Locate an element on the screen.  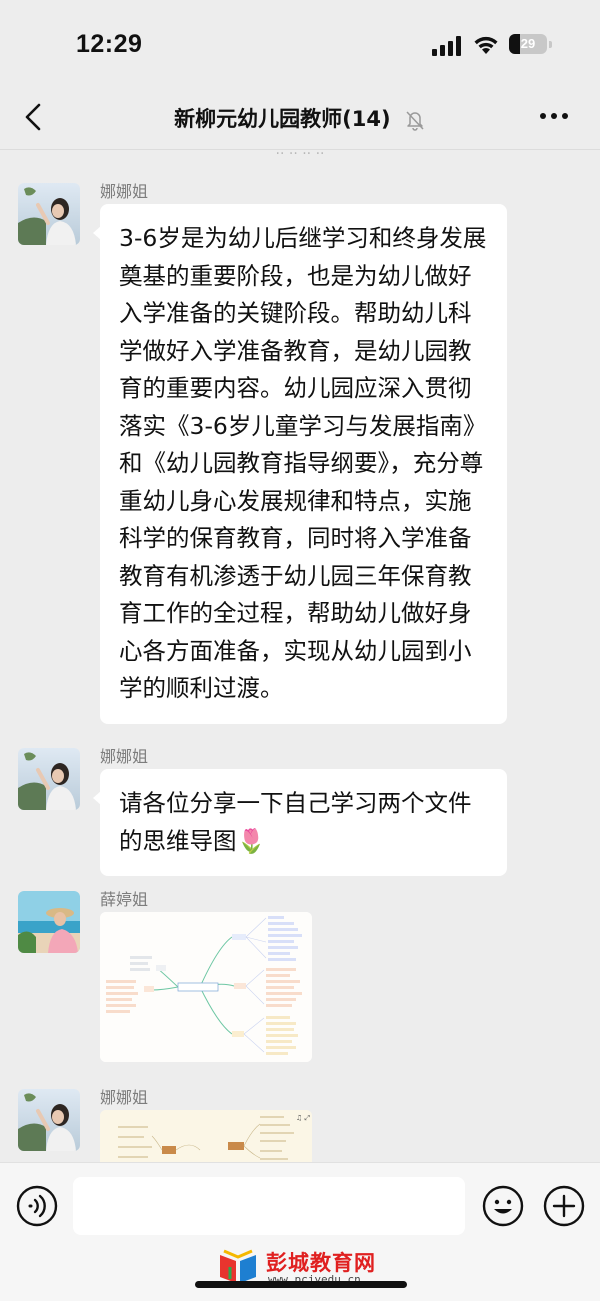
cellular-signal-icon is located at coordinates (446, 46).